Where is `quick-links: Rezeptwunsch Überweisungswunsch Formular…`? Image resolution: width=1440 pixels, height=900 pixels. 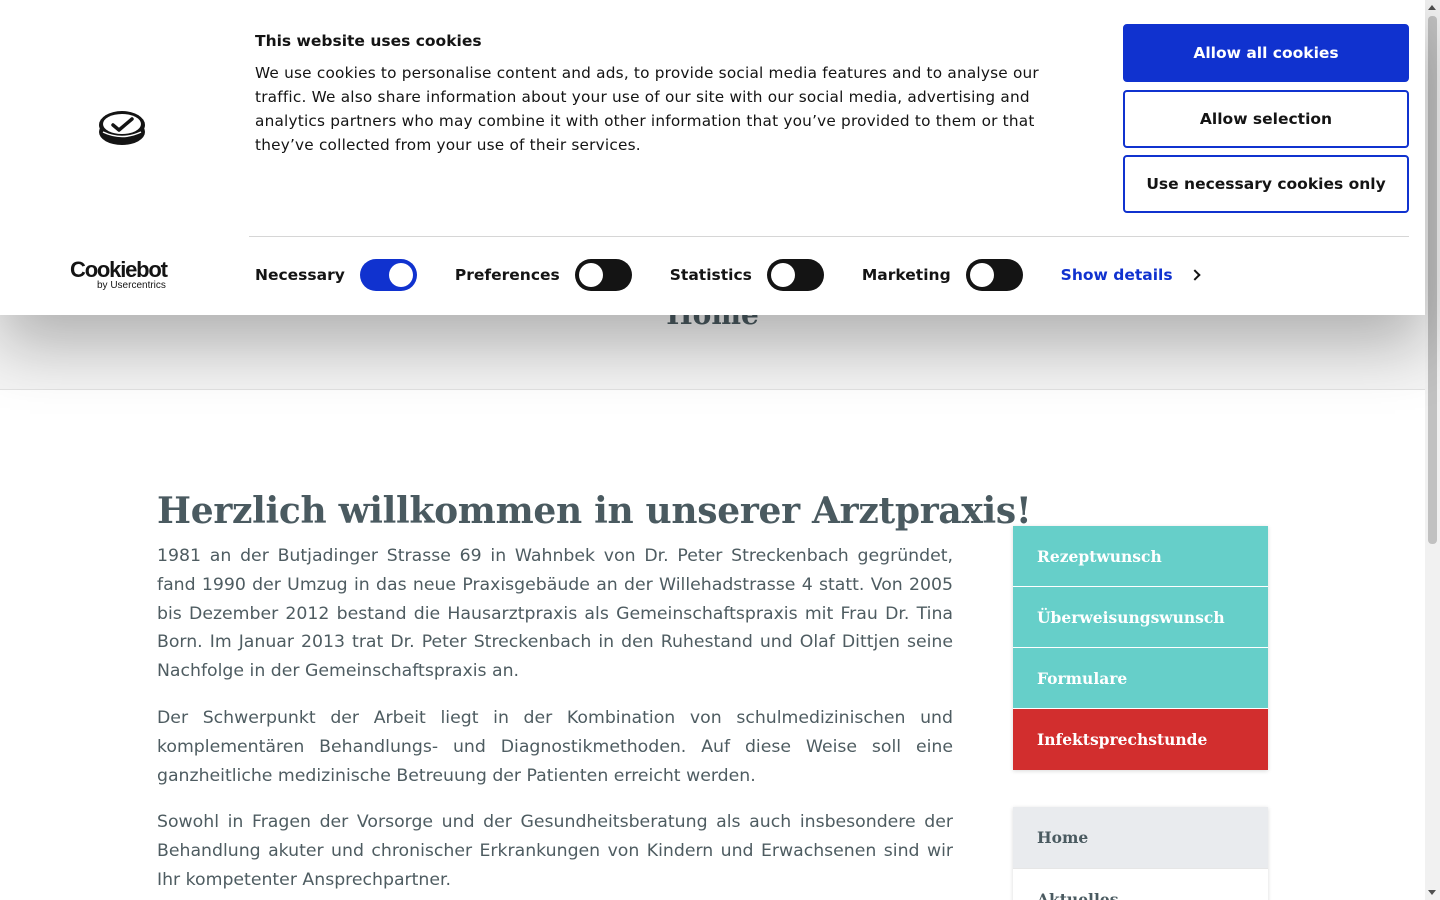 quick-links: Rezeptwunsch Überweisungswunsch Formular… is located at coordinates (1140, 648).